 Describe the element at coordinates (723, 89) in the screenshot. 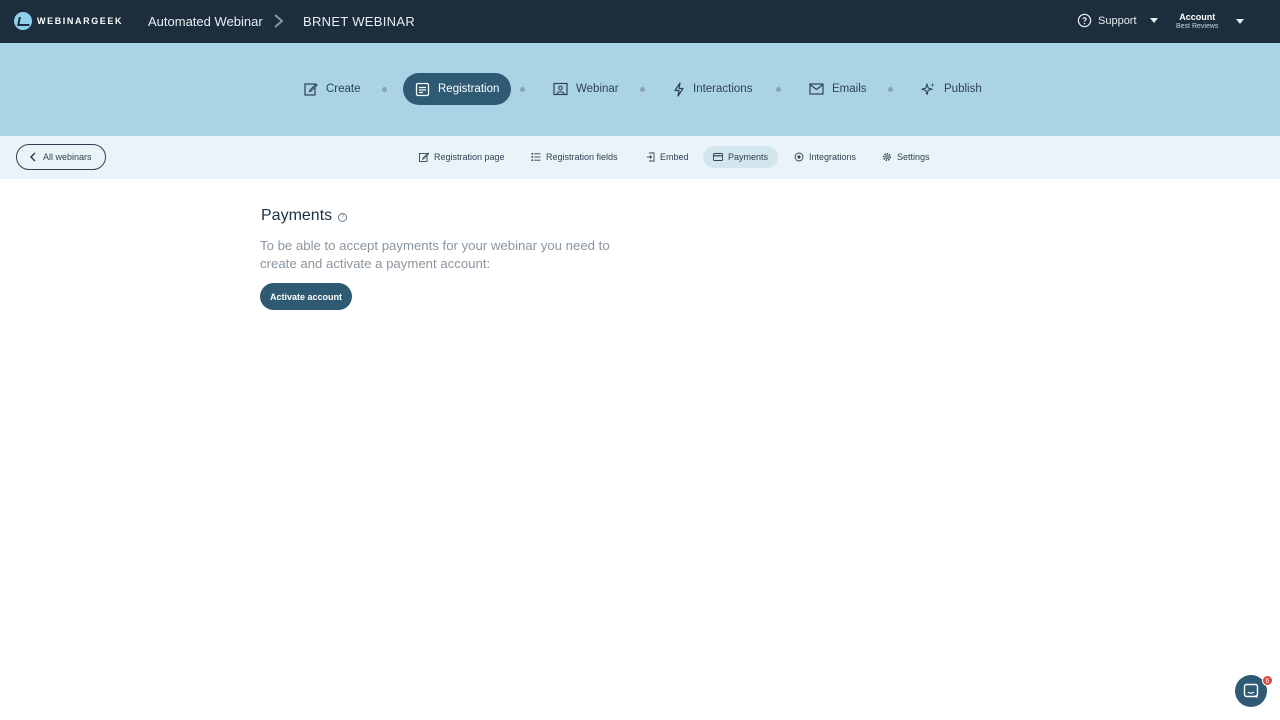

I see `step-label: Interactions` at that location.